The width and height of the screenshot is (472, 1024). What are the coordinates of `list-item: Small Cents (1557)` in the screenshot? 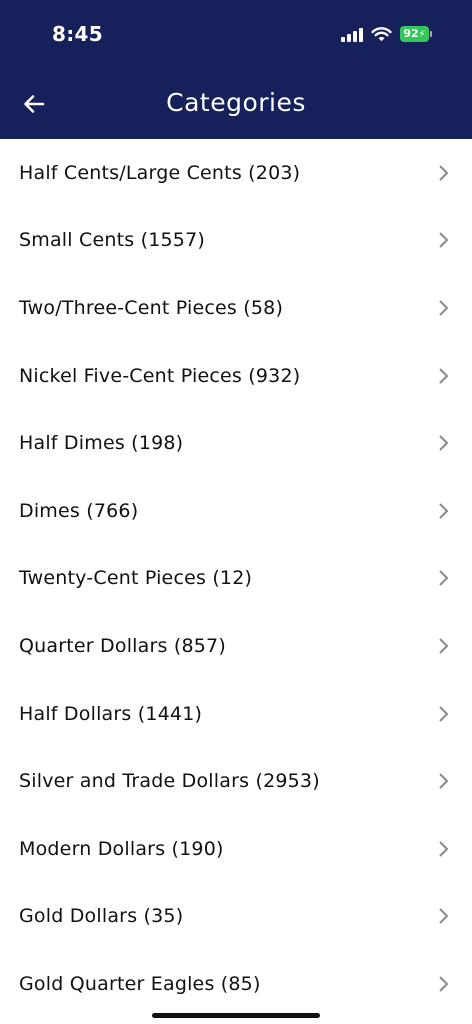 It's located at (236, 241).